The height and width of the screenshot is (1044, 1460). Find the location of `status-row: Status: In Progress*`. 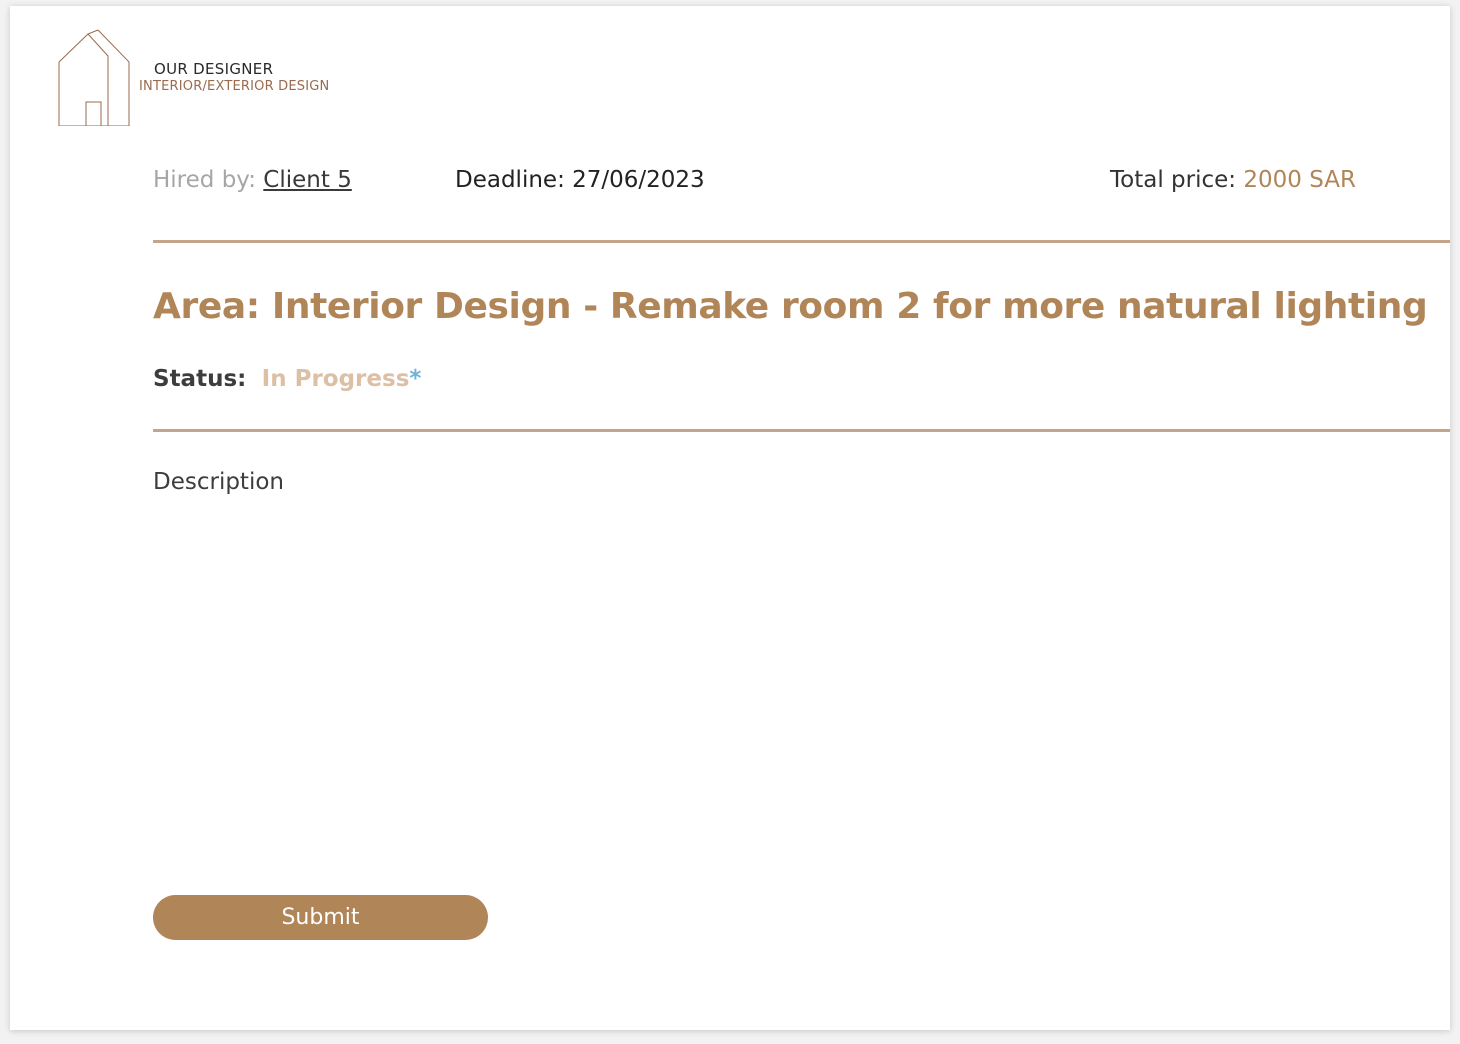

status-row: Status: In Progress* is located at coordinates (287, 379).